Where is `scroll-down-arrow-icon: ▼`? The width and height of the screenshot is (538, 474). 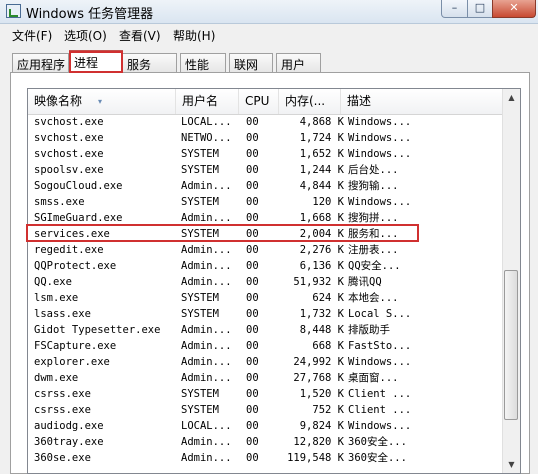 scroll-down-arrow-icon: ▼ is located at coordinates (511, 464).